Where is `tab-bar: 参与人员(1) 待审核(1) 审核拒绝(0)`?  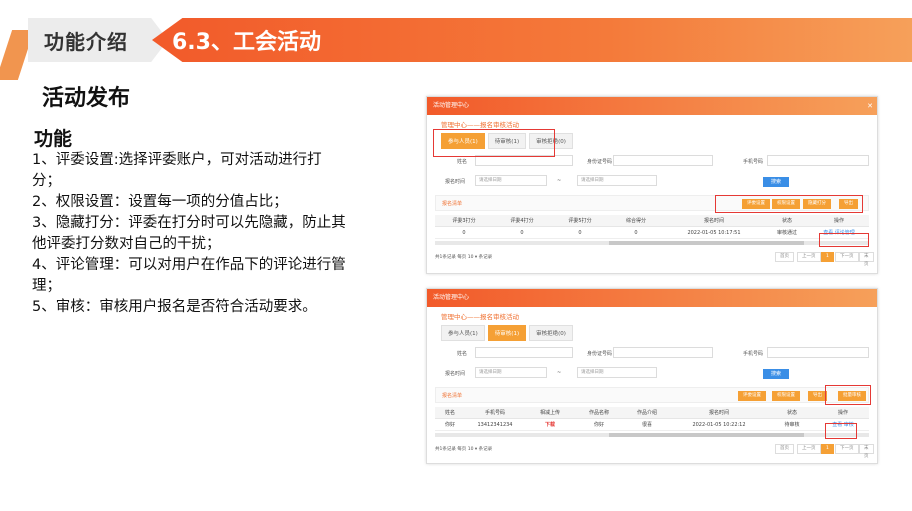 tab-bar: 参与人员(1) 待审核(1) 审核拒绝(0) is located at coordinates (659, 333).